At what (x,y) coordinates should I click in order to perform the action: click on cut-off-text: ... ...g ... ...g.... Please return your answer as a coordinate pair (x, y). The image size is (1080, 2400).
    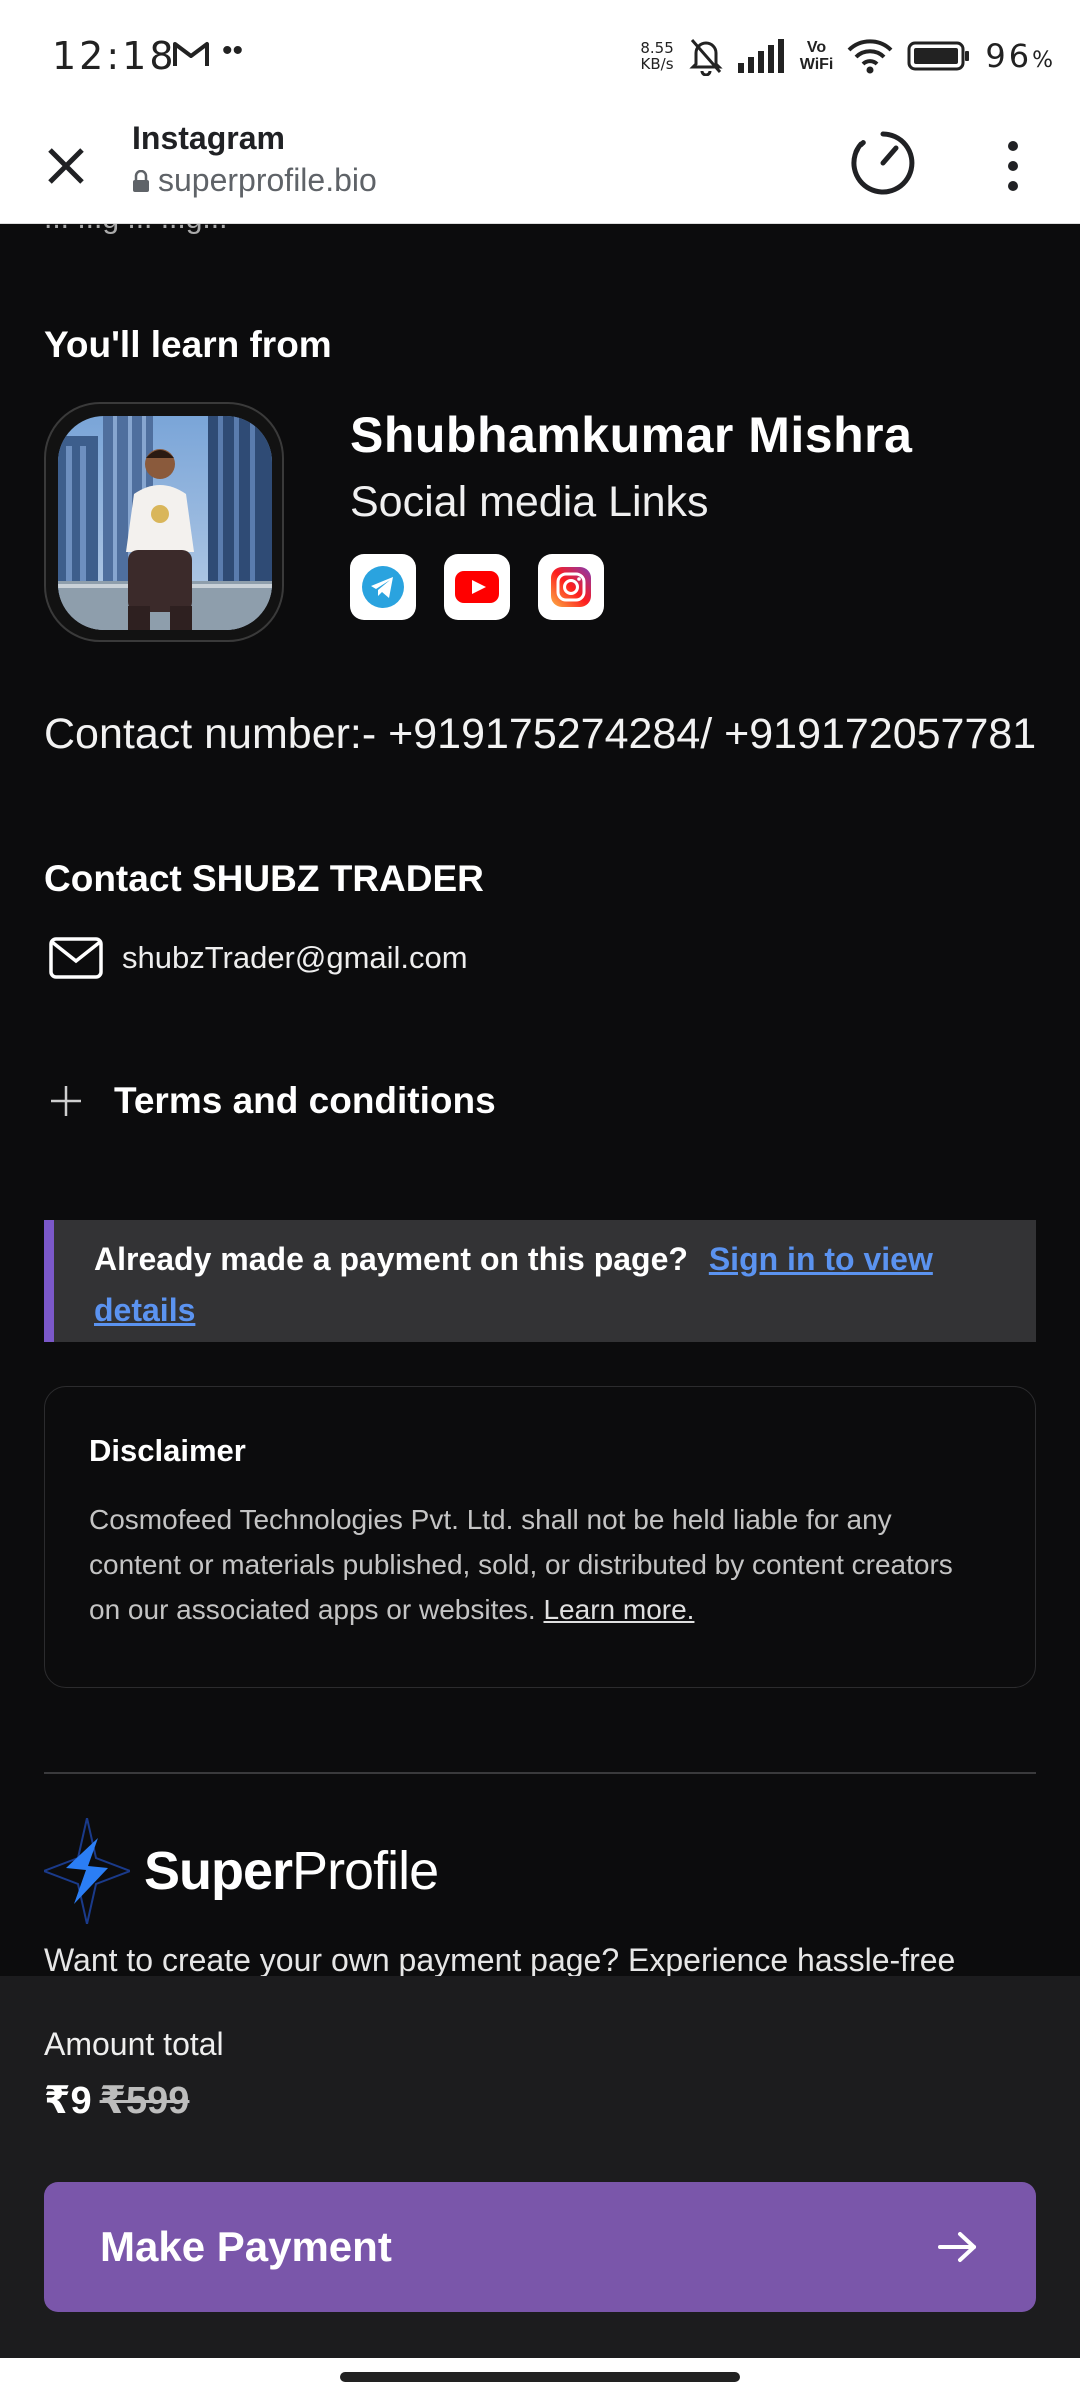
    Looking at the image, I should click on (135, 230).